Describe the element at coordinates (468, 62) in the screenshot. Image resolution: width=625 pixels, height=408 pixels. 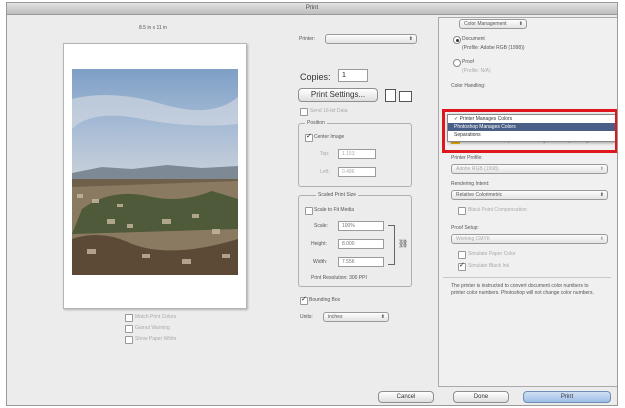
I see `proof-label: Proof` at that location.